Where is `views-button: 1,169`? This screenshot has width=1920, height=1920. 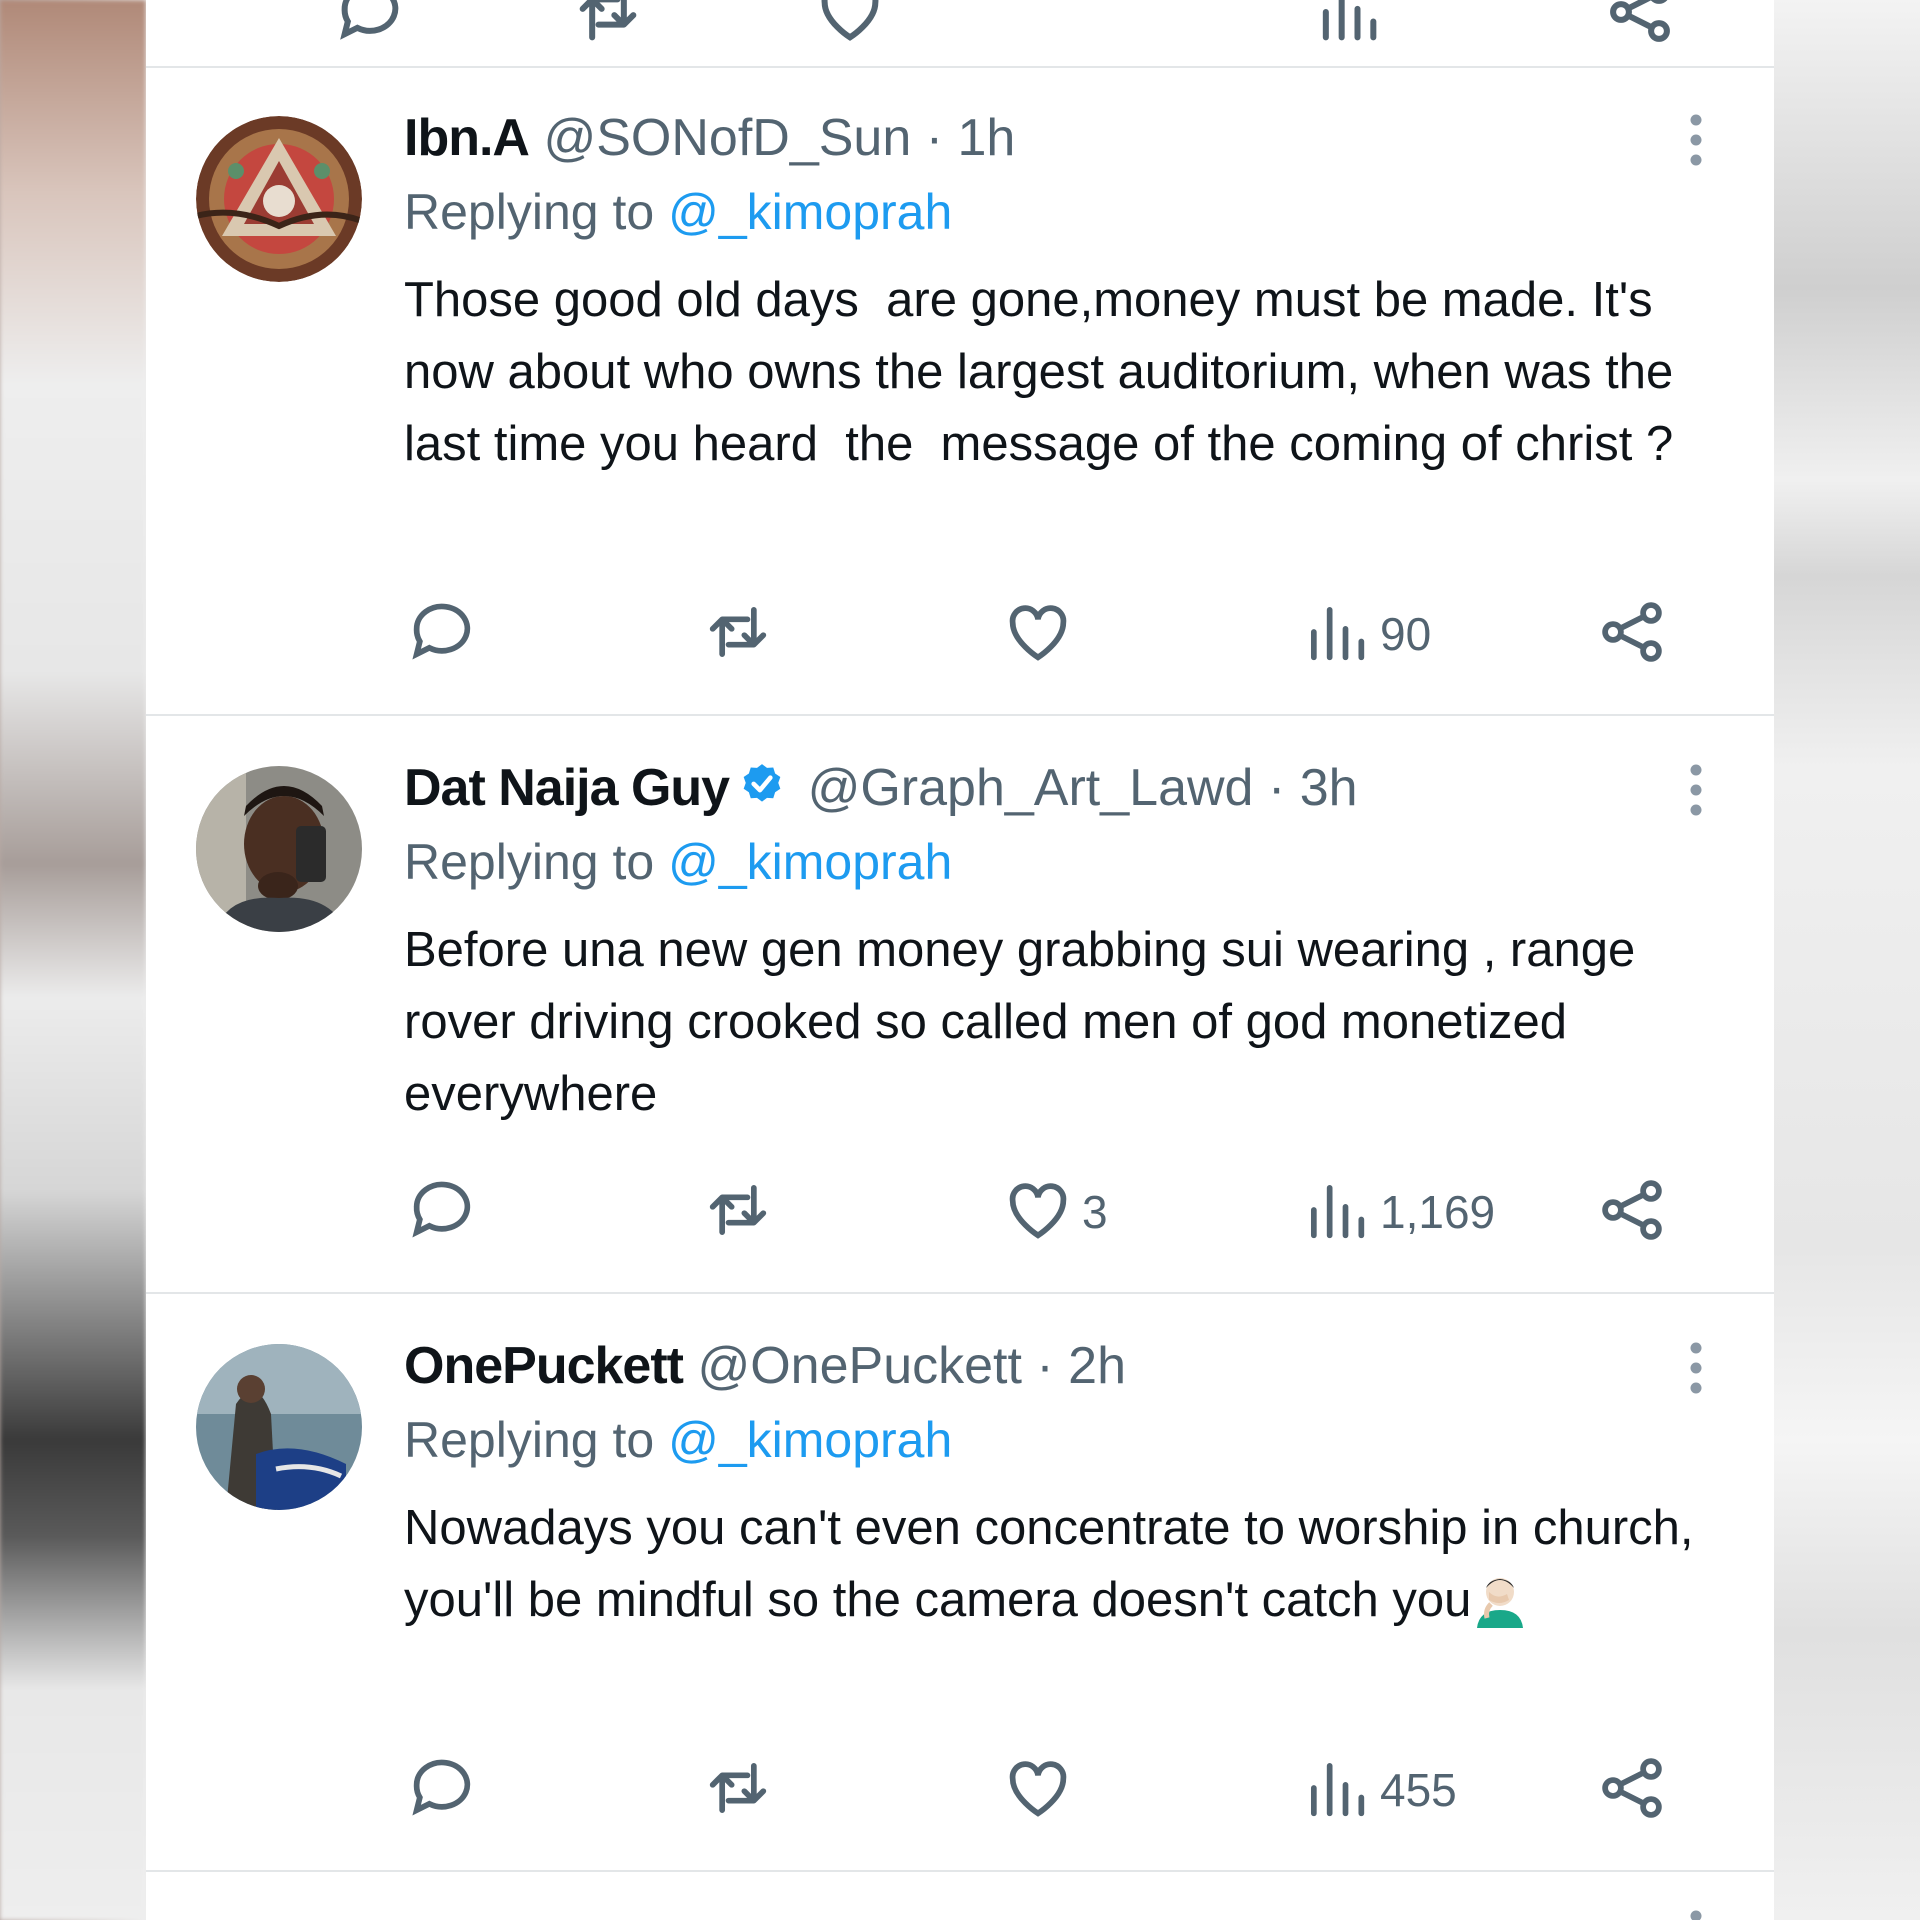
views-button: 1,169 is located at coordinates (1396, 1212).